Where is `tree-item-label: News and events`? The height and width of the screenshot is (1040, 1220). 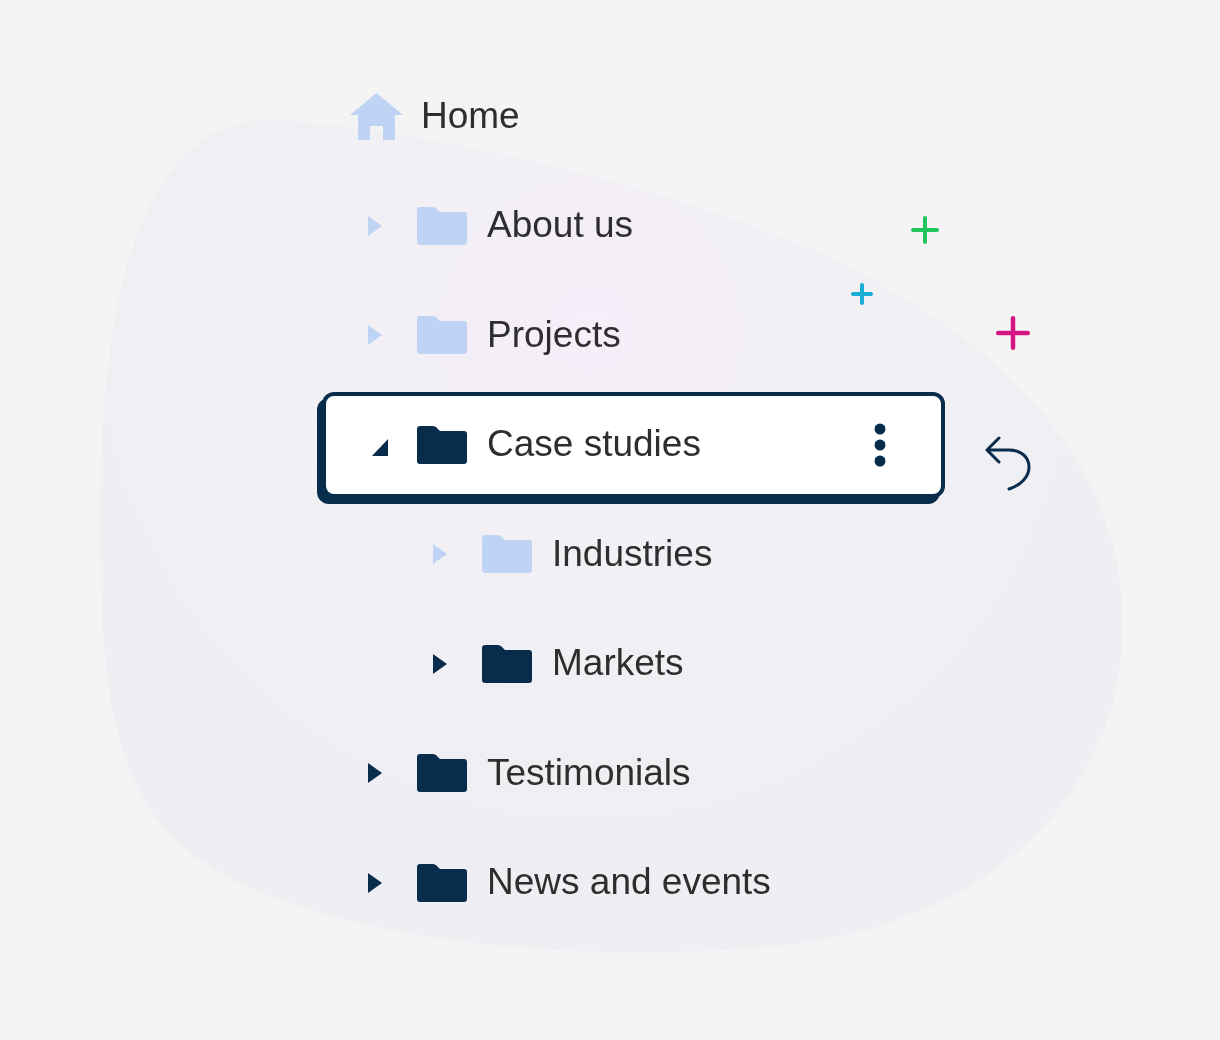 tree-item-label: News and events is located at coordinates (629, 882).